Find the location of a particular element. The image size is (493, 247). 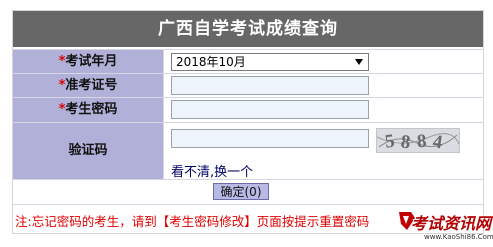

captcha-label: 验证码 is located at coordinates (88, 151).